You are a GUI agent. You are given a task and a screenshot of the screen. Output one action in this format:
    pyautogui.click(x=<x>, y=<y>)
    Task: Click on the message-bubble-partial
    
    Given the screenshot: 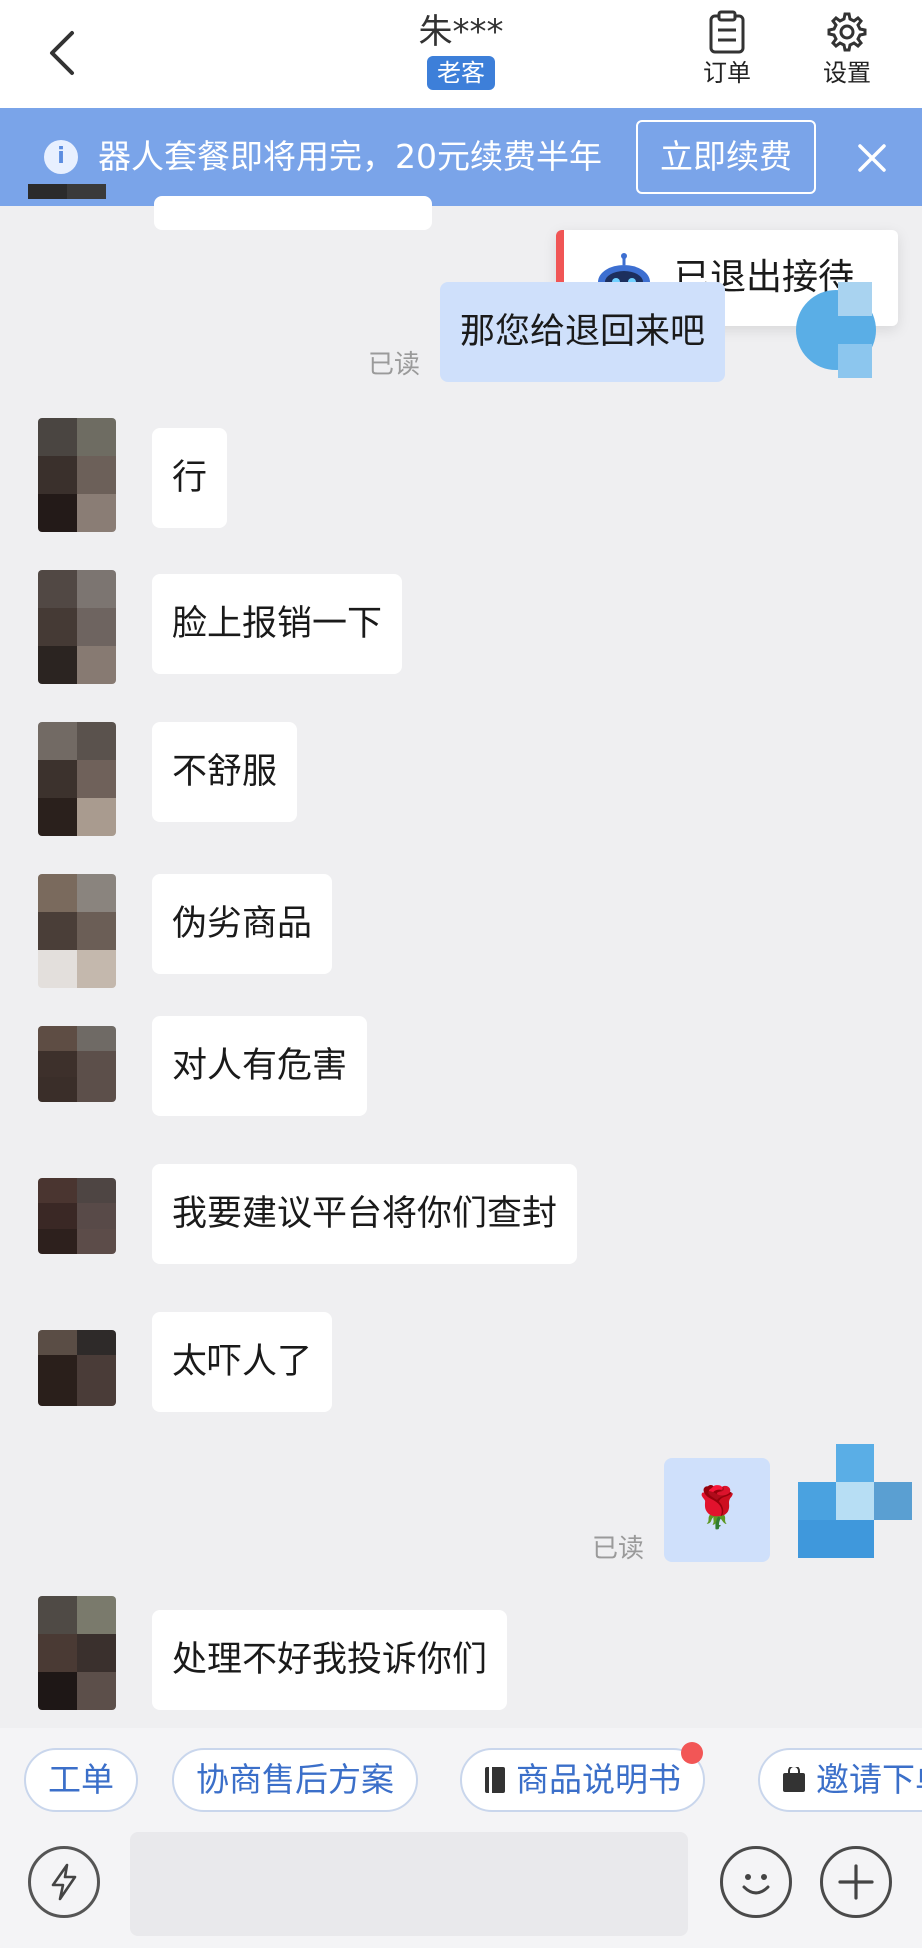 What is the action you would take?
    pyautogui.click(x=293, y=213)
    